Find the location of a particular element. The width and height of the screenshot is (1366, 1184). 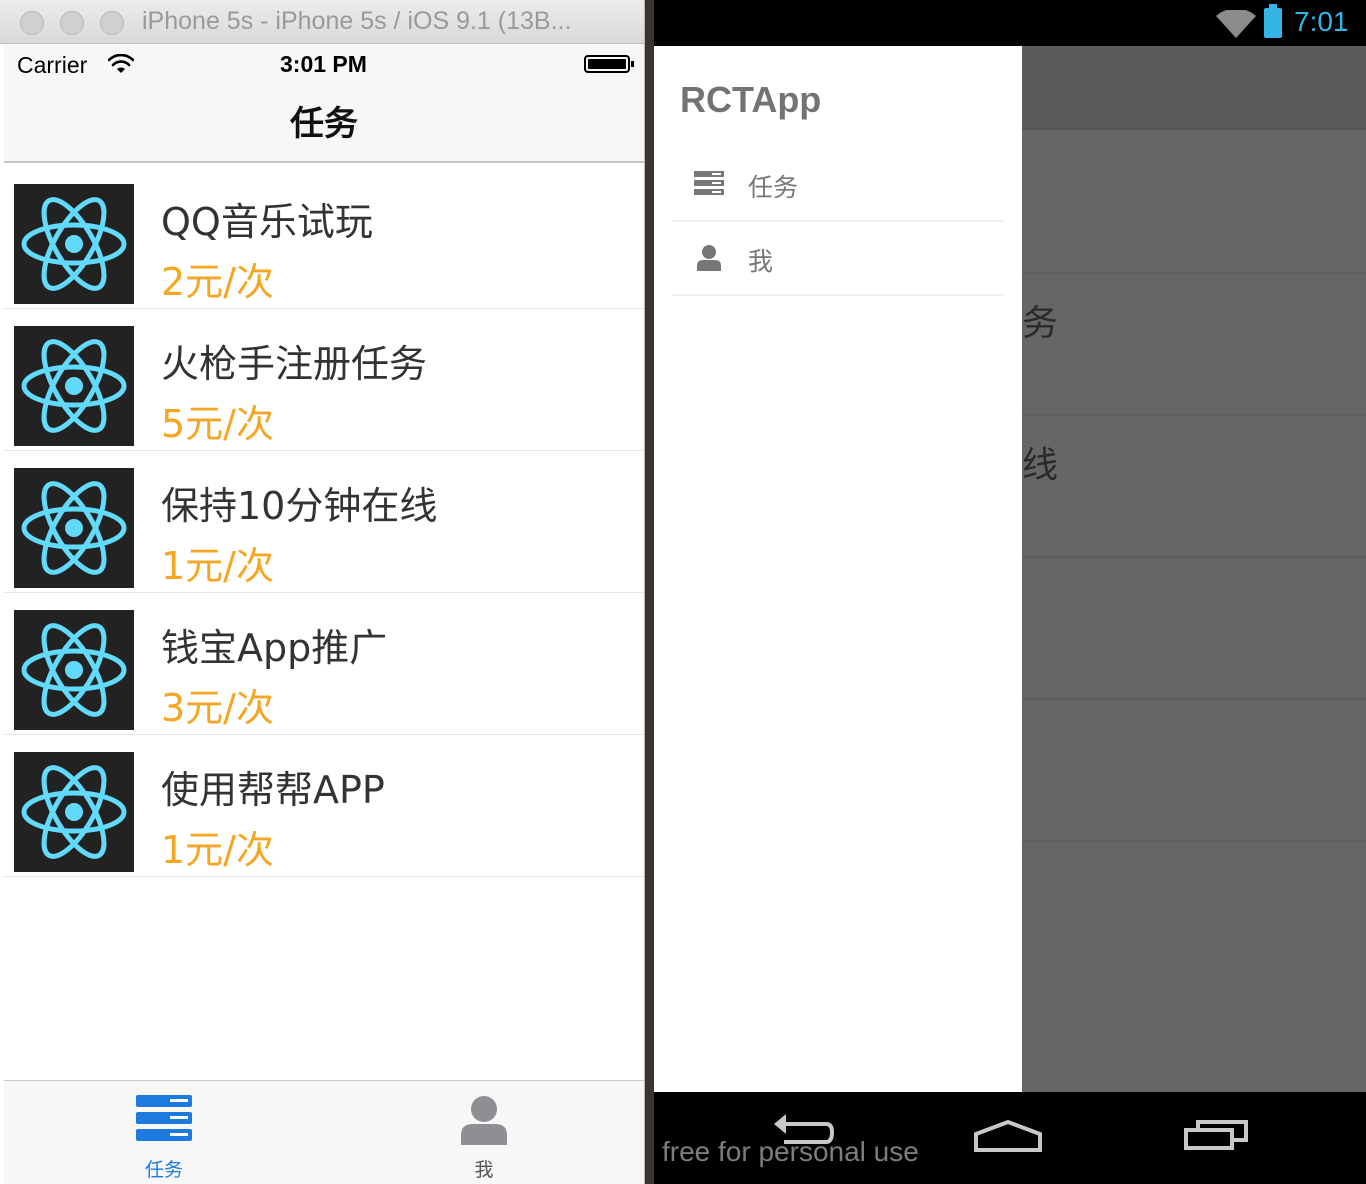

dimmed-text: 务 is located at coordinates (1040, 323).